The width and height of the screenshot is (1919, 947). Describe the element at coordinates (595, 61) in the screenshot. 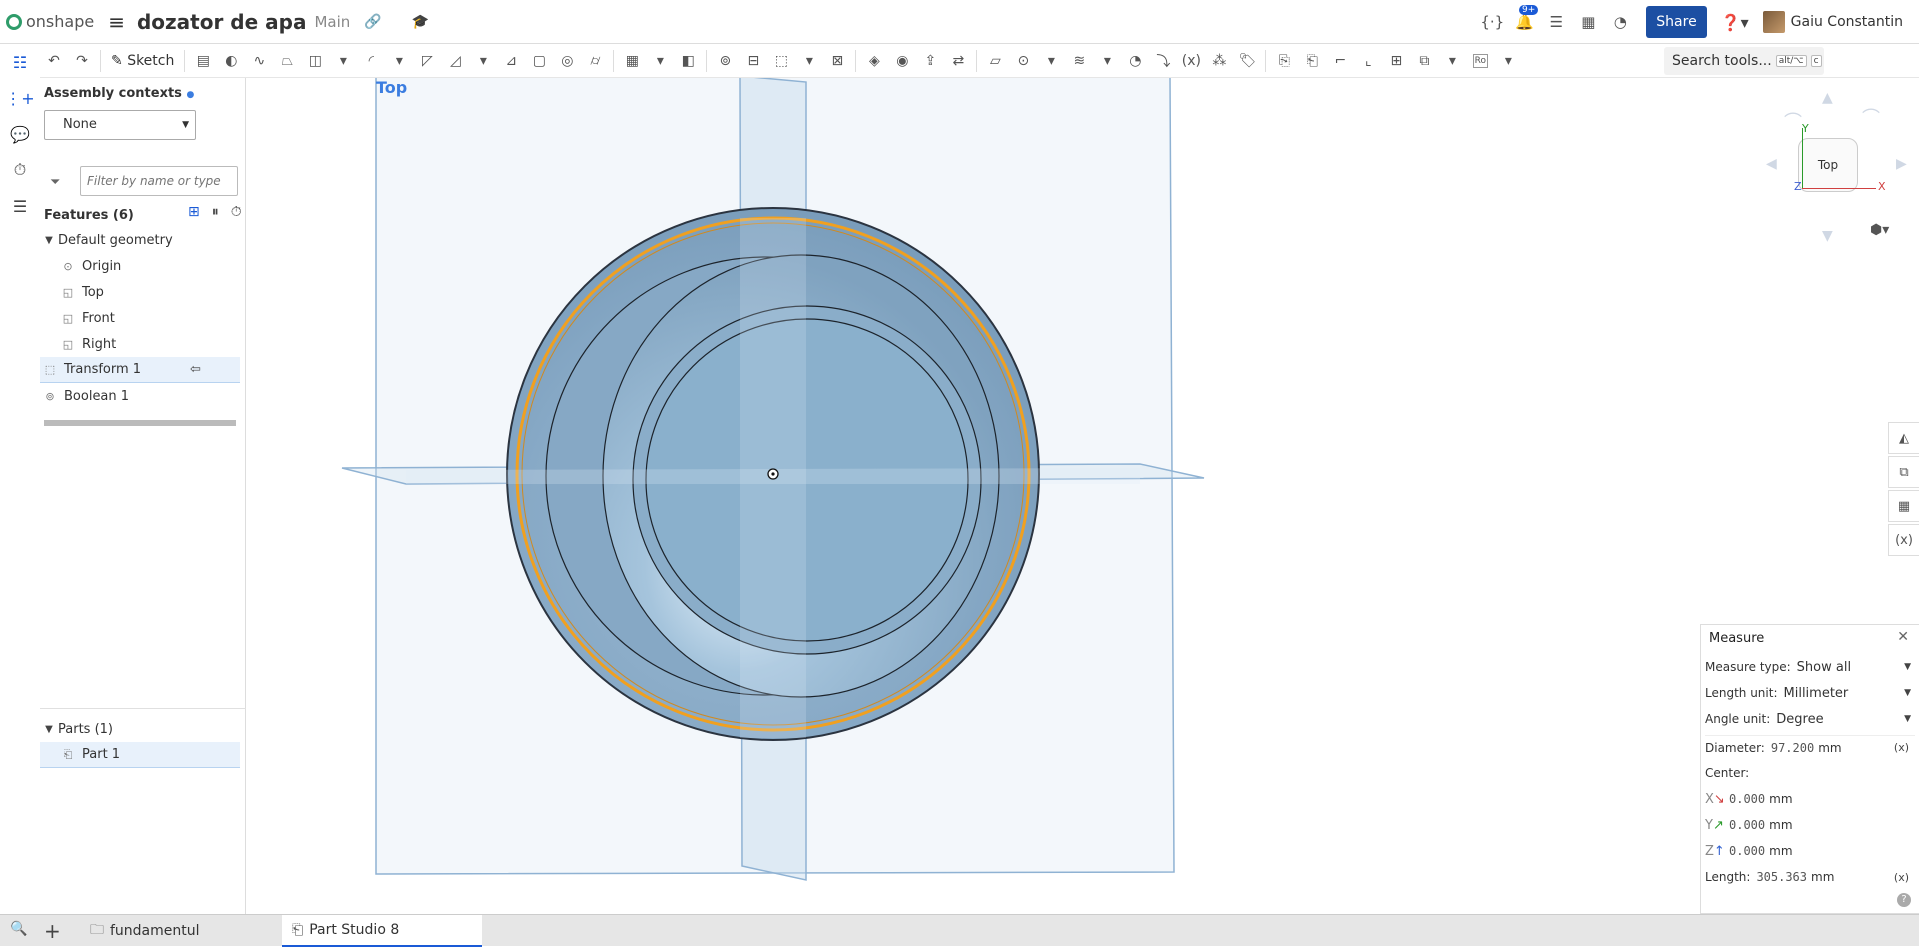

I see `cylinder-icon: ⌭` at that location.